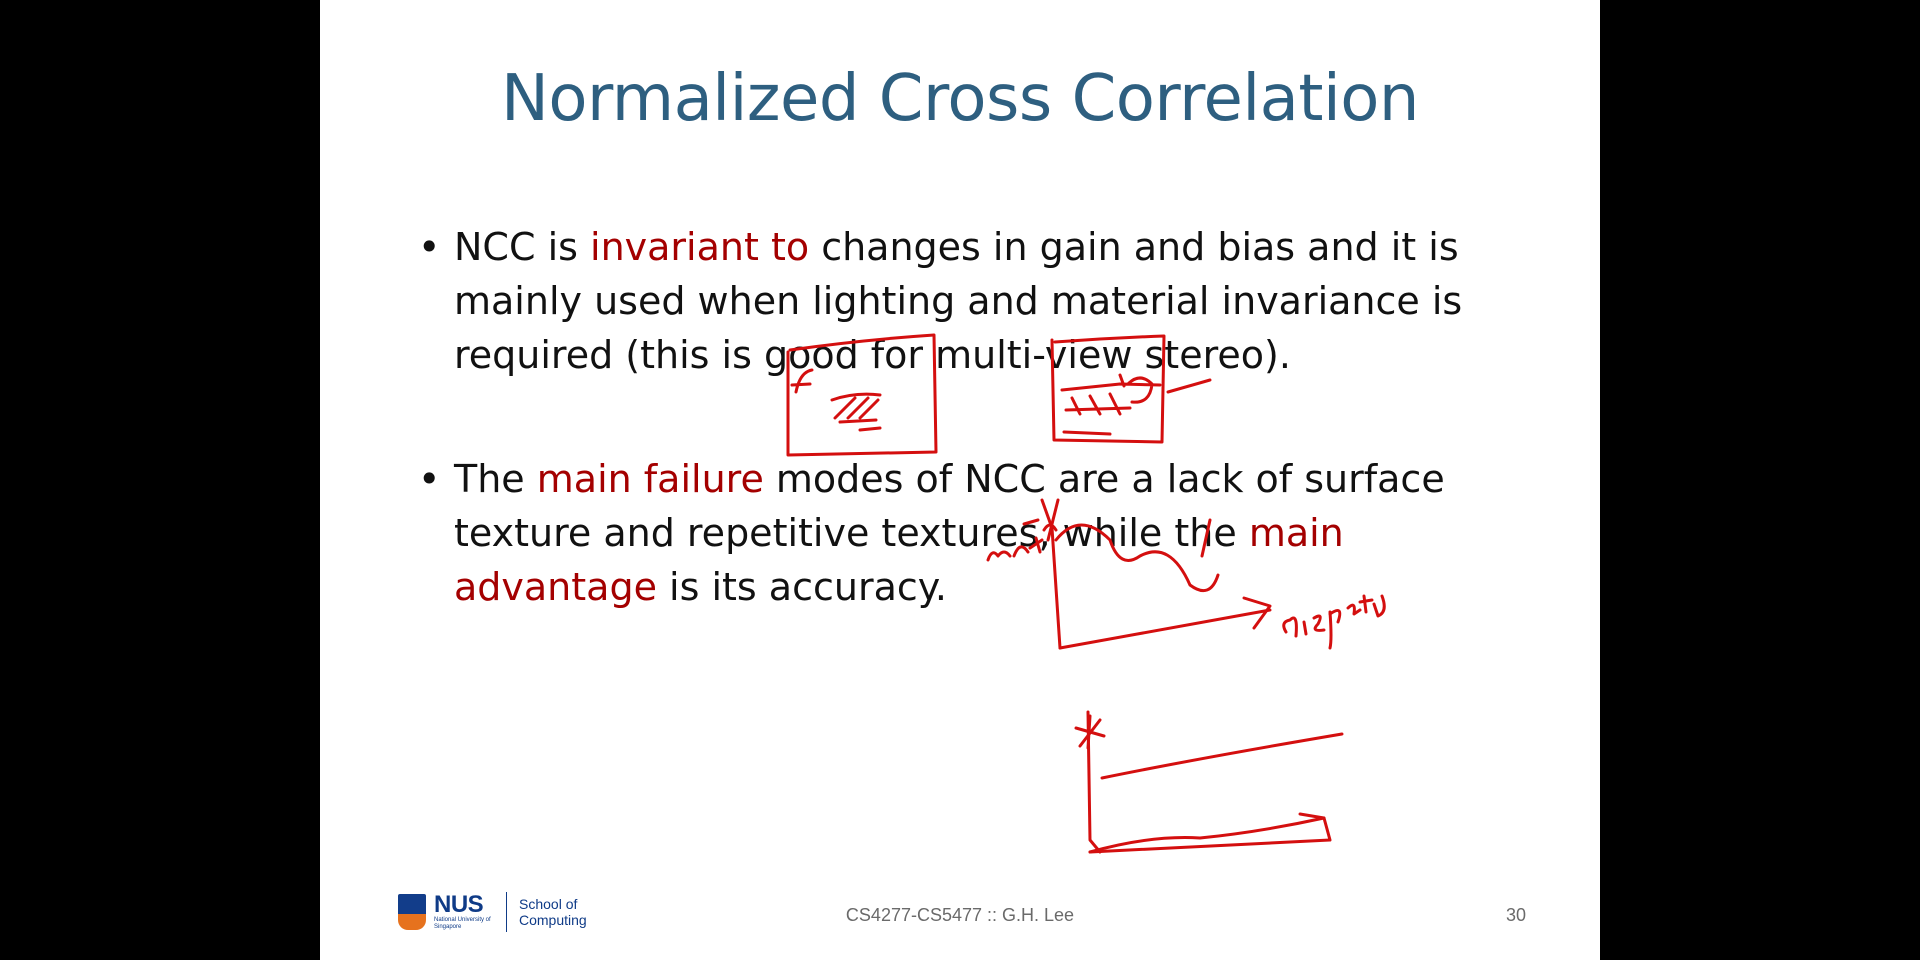 This screenshot has height=960, width=1920. What do you see at coordinates (1094, 782) in the screenshot?
I see `ink-graph2-yaxis` at bounding box center [1094, 782].